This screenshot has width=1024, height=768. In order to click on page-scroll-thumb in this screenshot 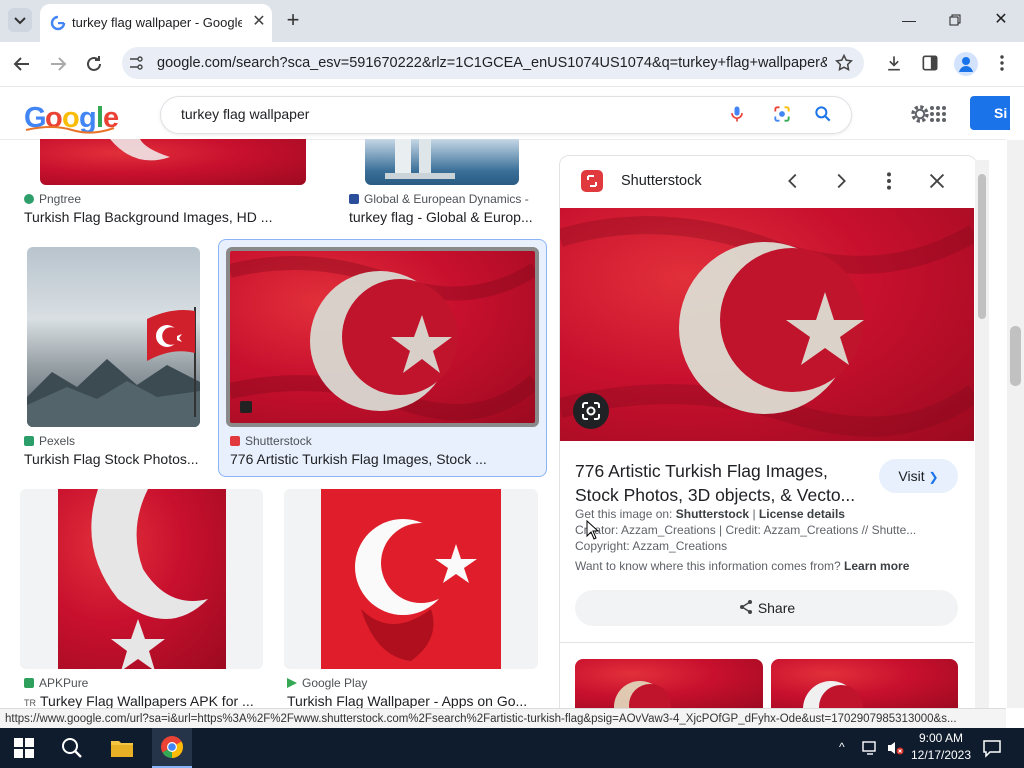, I will do `click(1015, 356)`.